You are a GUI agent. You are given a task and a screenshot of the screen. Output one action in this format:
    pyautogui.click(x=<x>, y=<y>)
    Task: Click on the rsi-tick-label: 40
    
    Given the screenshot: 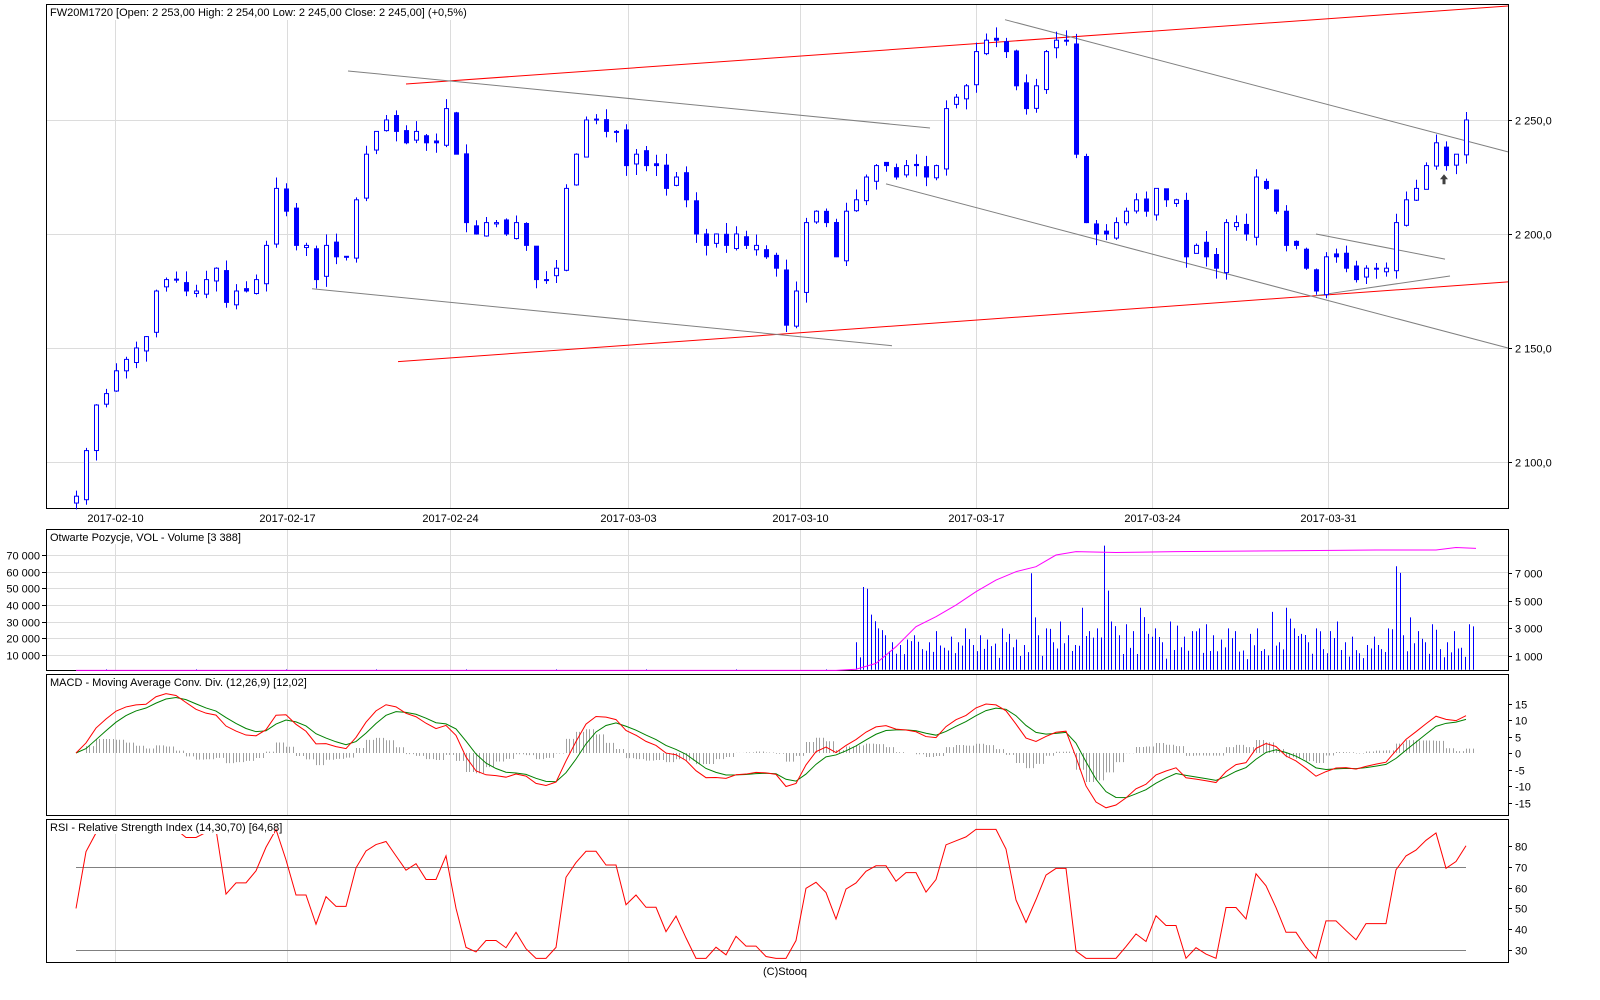 What is the action you would take?
    pyautogui.click(x=1521, y=931)
    